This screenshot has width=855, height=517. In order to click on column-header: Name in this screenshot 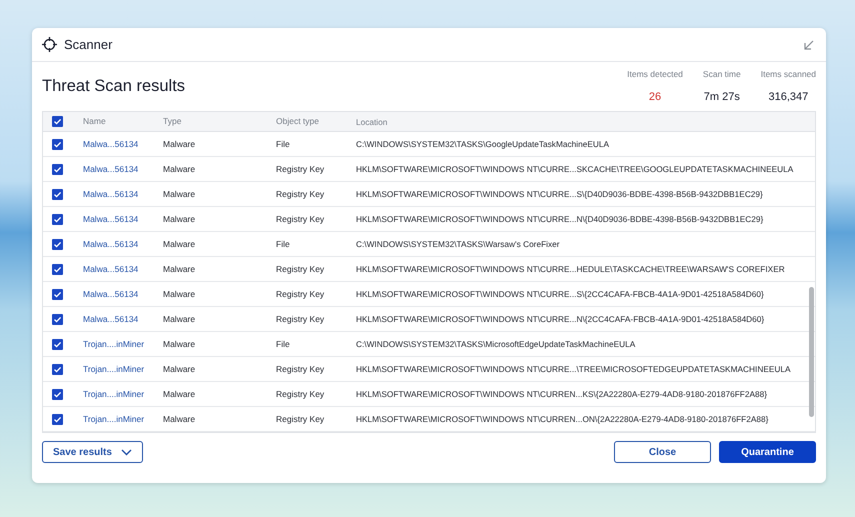, I will do `click(95, 121)`.